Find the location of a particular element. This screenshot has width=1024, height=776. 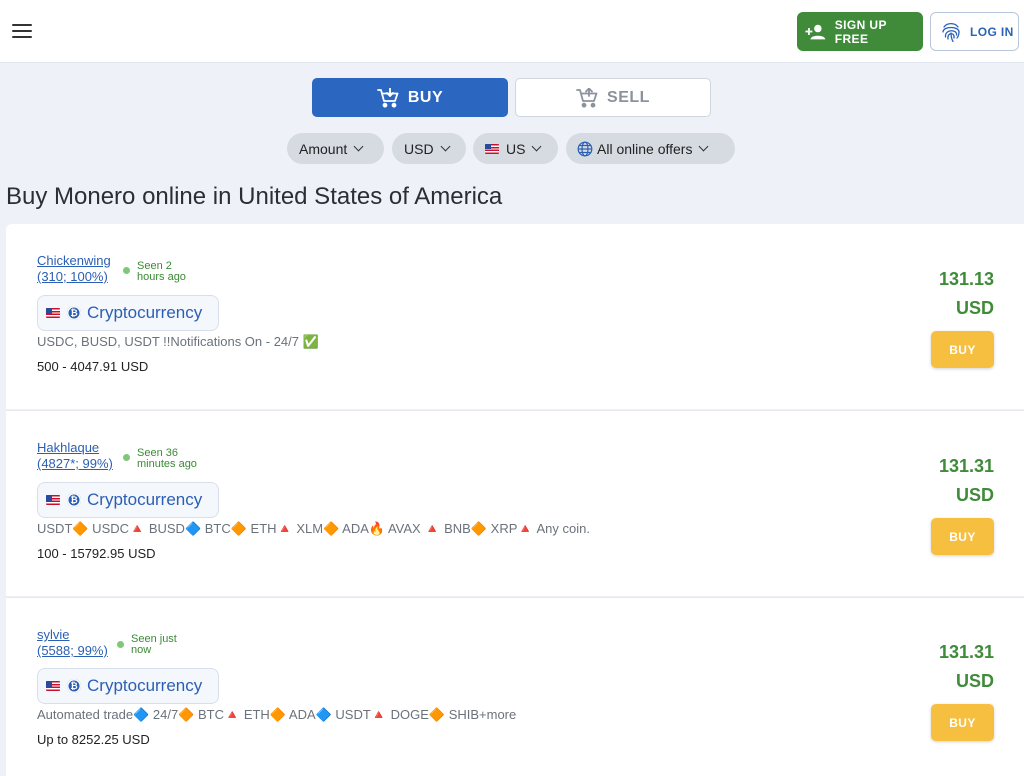

amount-filter-chip: Amount is located at coordinates (335, 148).